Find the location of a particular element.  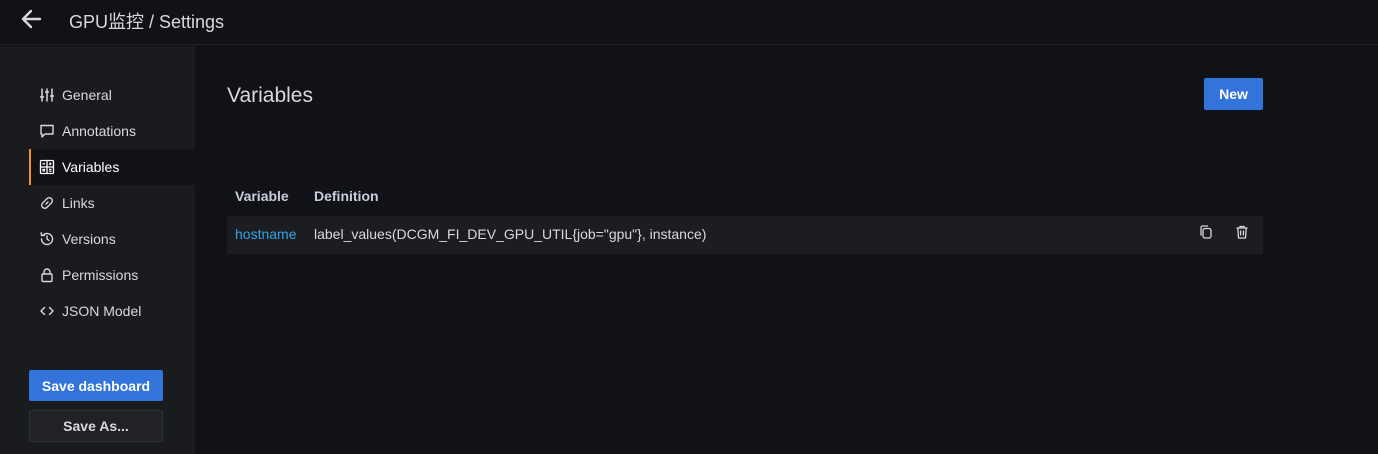

duplicate-icon is located at coordinates (1206, 232).